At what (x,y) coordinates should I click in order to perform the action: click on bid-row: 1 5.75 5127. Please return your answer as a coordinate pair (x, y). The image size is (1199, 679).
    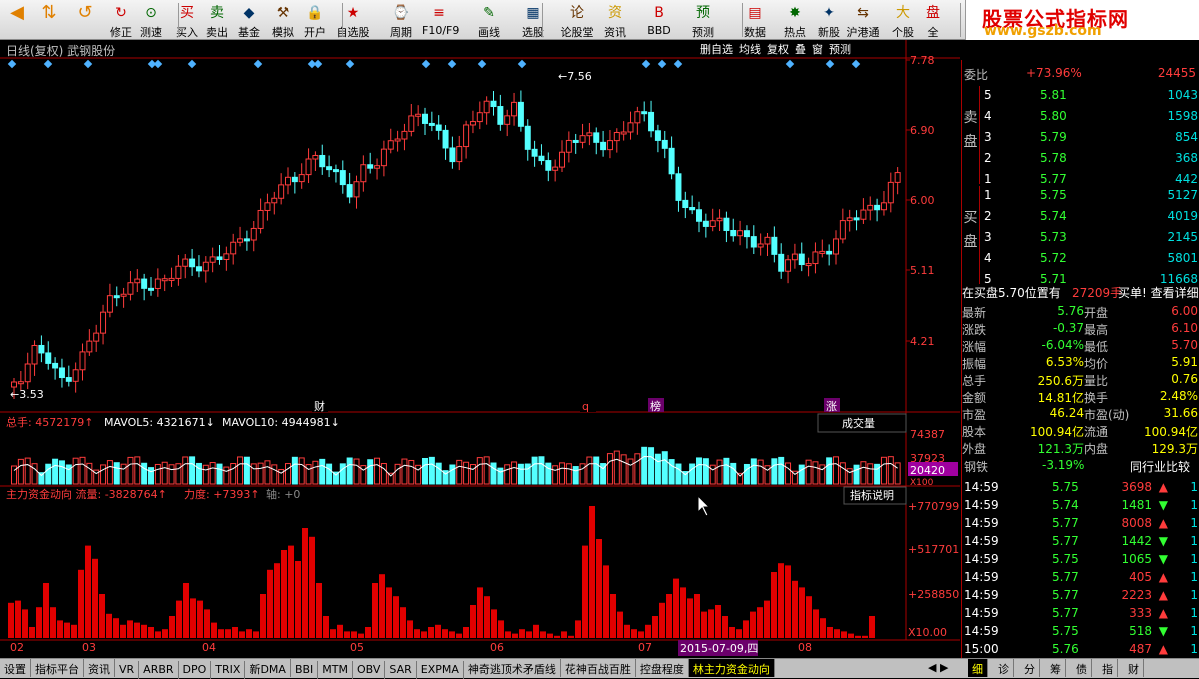
    Looking at the image, I should click on (1080, 197).